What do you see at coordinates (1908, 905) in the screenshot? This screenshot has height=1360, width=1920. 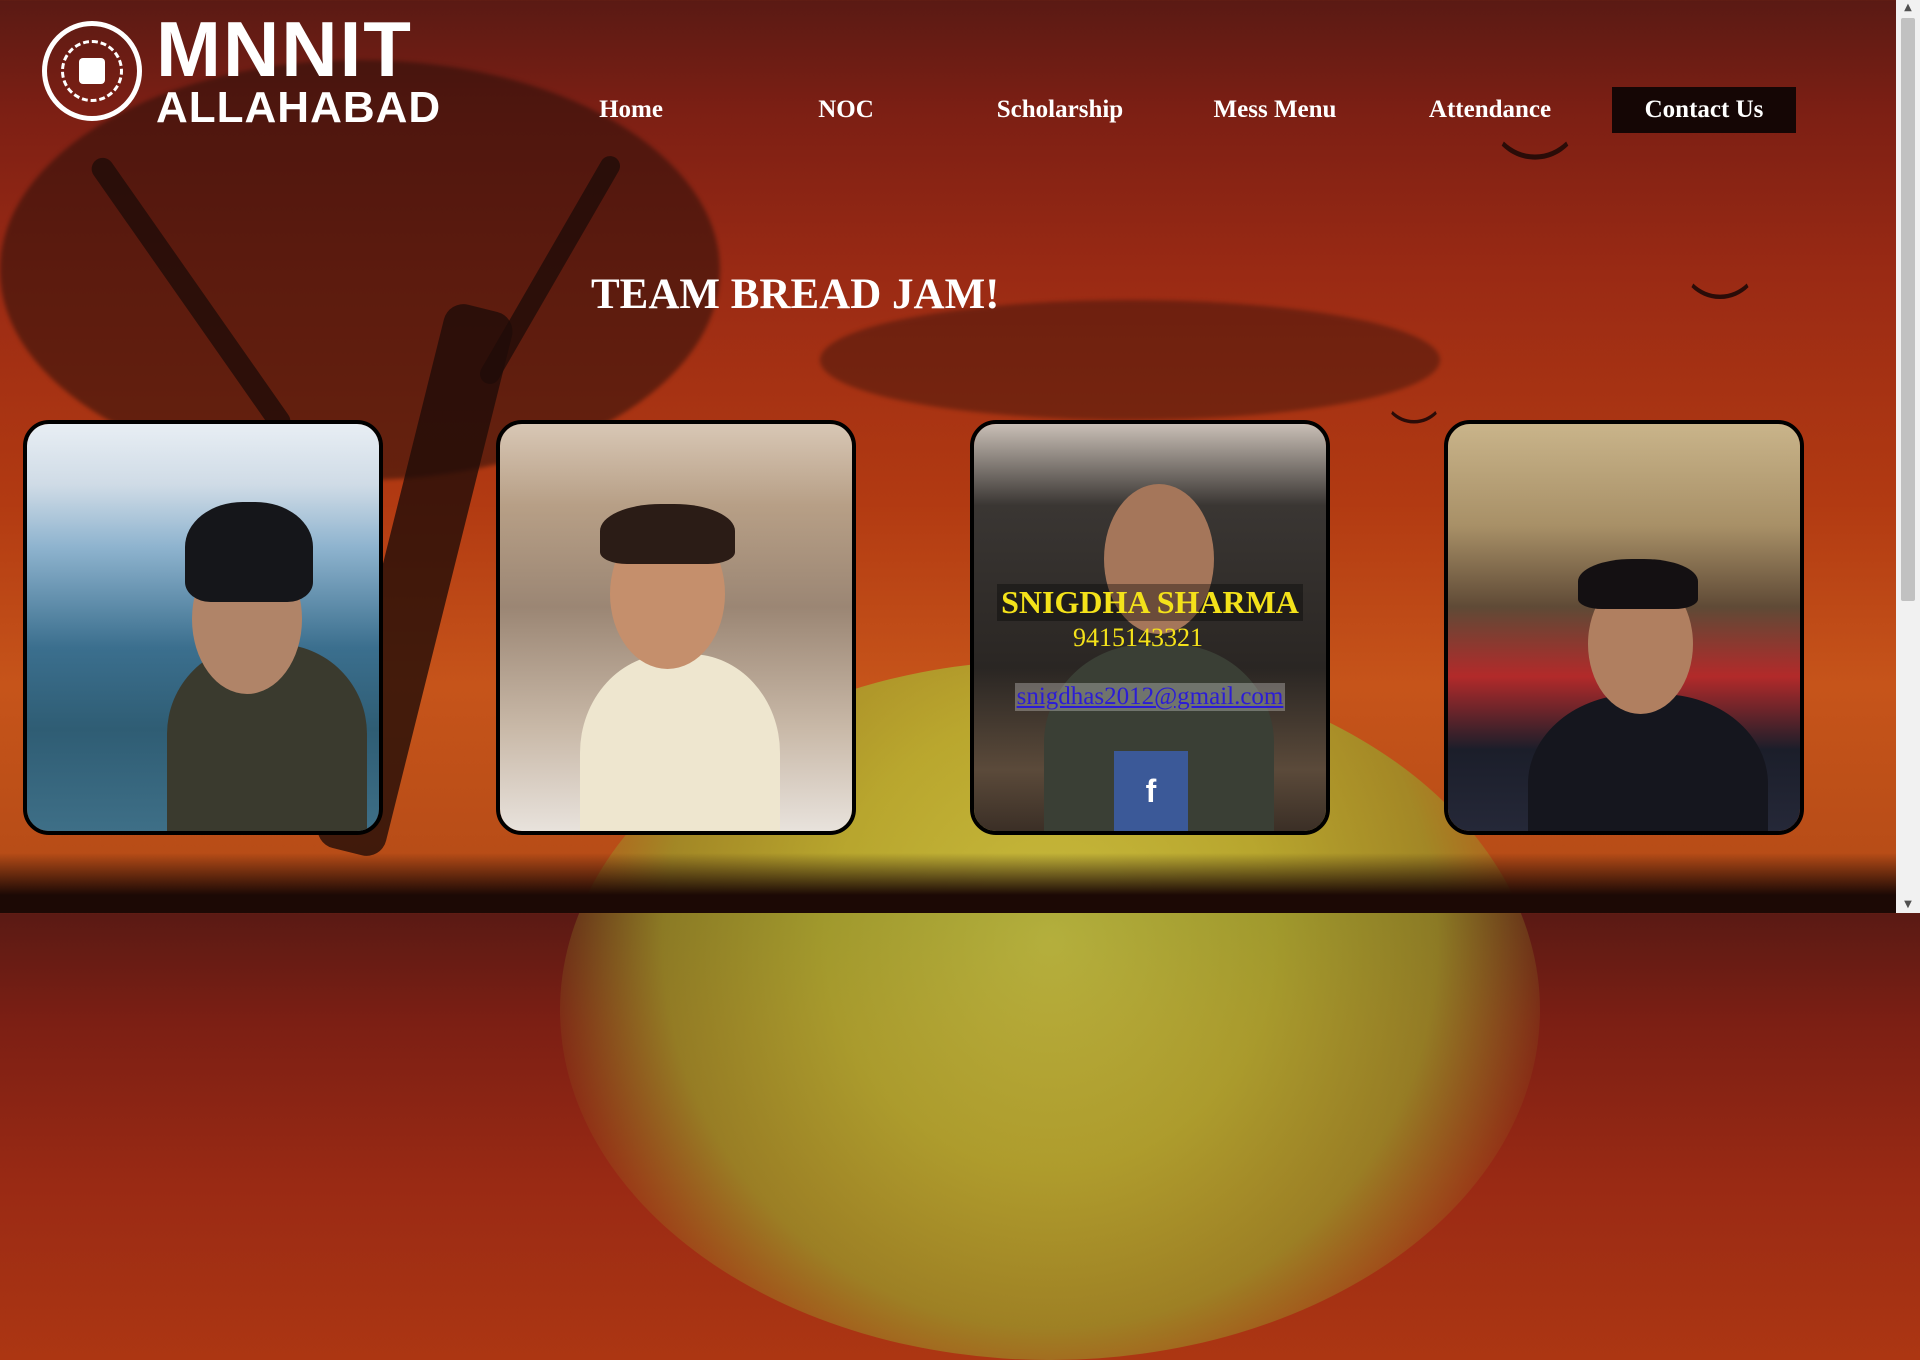 I see `scroll-down-arrow-icon: ▼` at bounding box center [1908, 905].